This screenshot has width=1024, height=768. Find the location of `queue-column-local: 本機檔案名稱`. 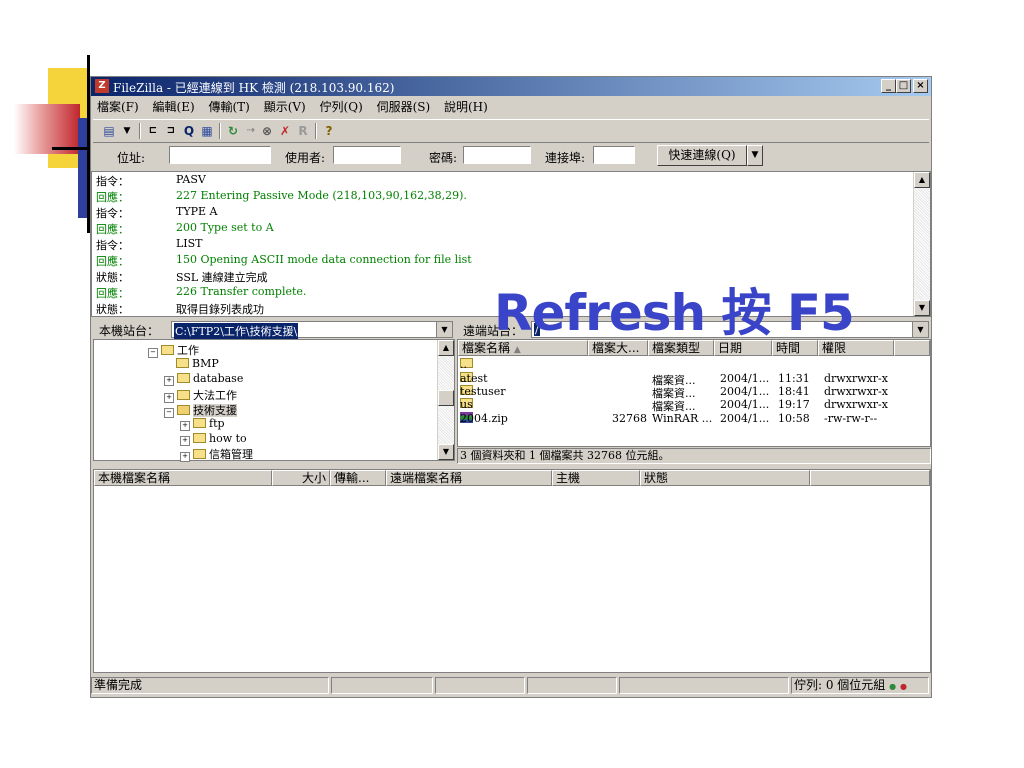

queue-column-local: 本機檔案名稱 is located at coordinates (183, 478).